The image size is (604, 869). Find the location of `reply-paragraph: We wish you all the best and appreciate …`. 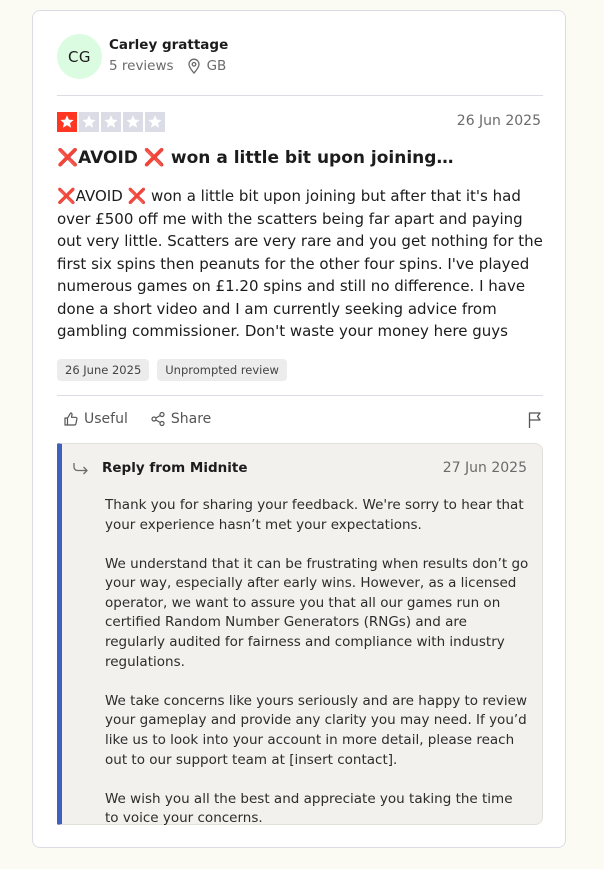

reply-paragraph: We wish you all the best and appreciate … is located at coordinates (309, 808).